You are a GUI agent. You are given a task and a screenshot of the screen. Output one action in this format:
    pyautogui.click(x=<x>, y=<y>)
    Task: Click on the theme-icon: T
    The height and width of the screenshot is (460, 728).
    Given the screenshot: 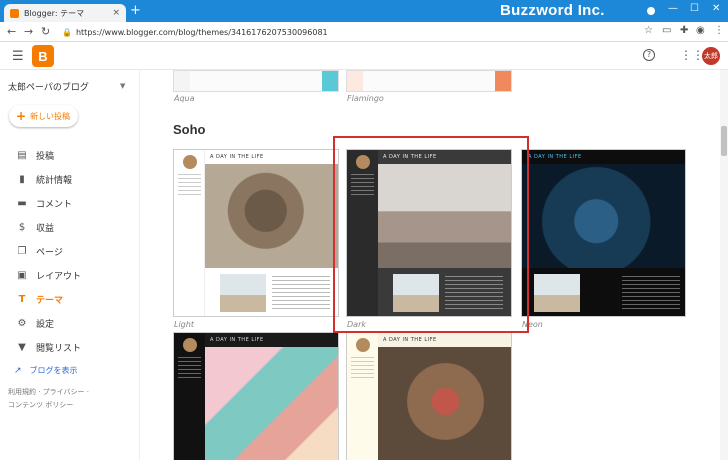 What is the action you would take?
    pyautogui.click(x=22, y=299)
    